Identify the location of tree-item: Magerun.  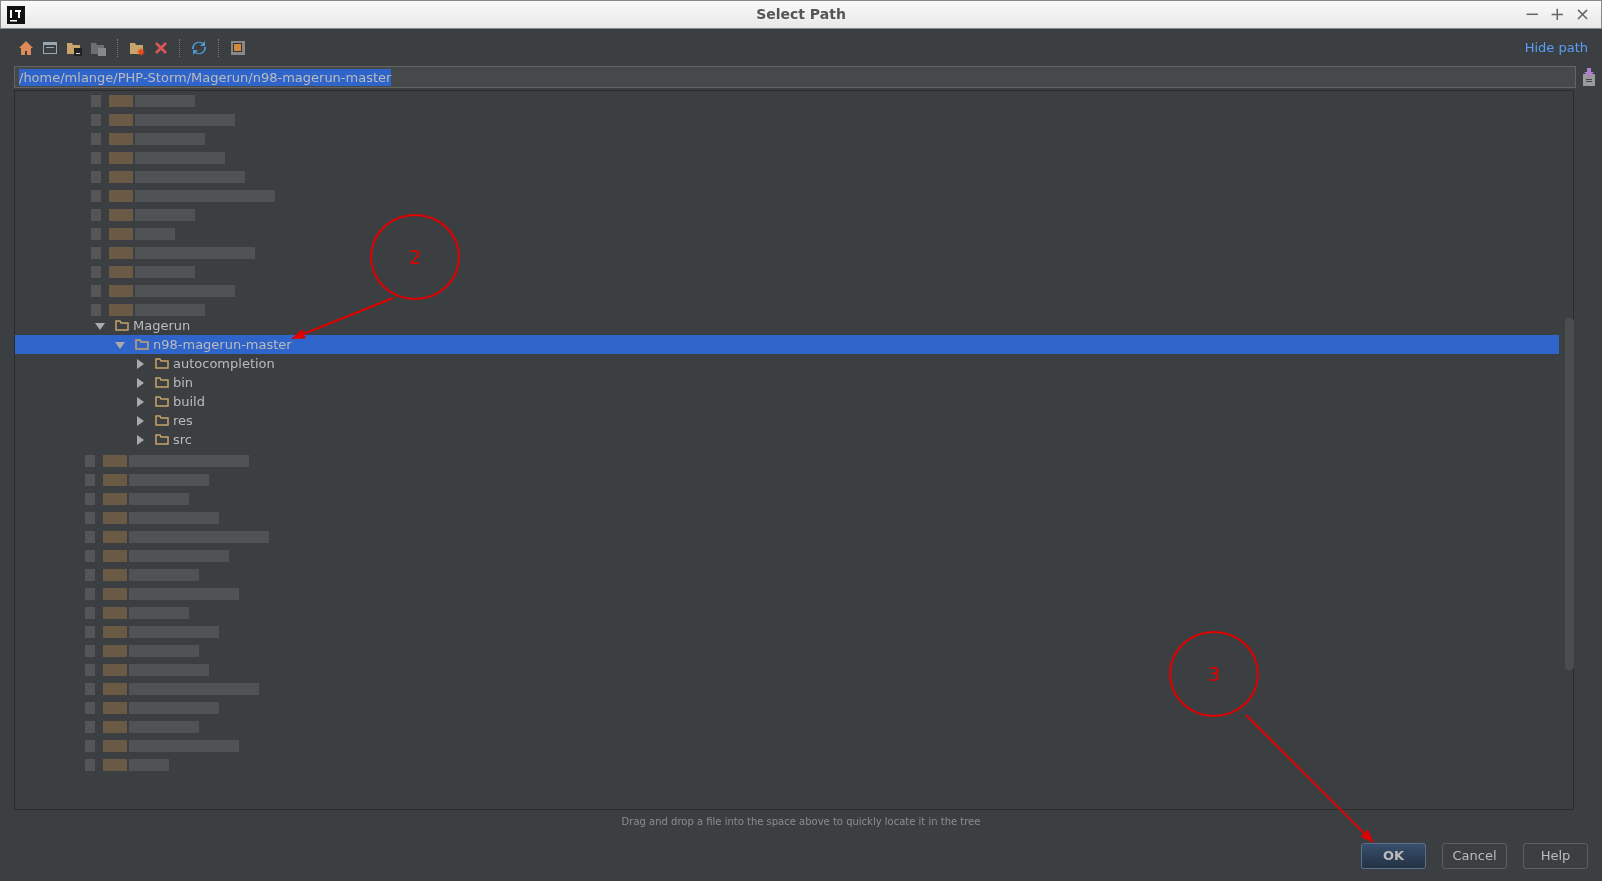
(787, 325).